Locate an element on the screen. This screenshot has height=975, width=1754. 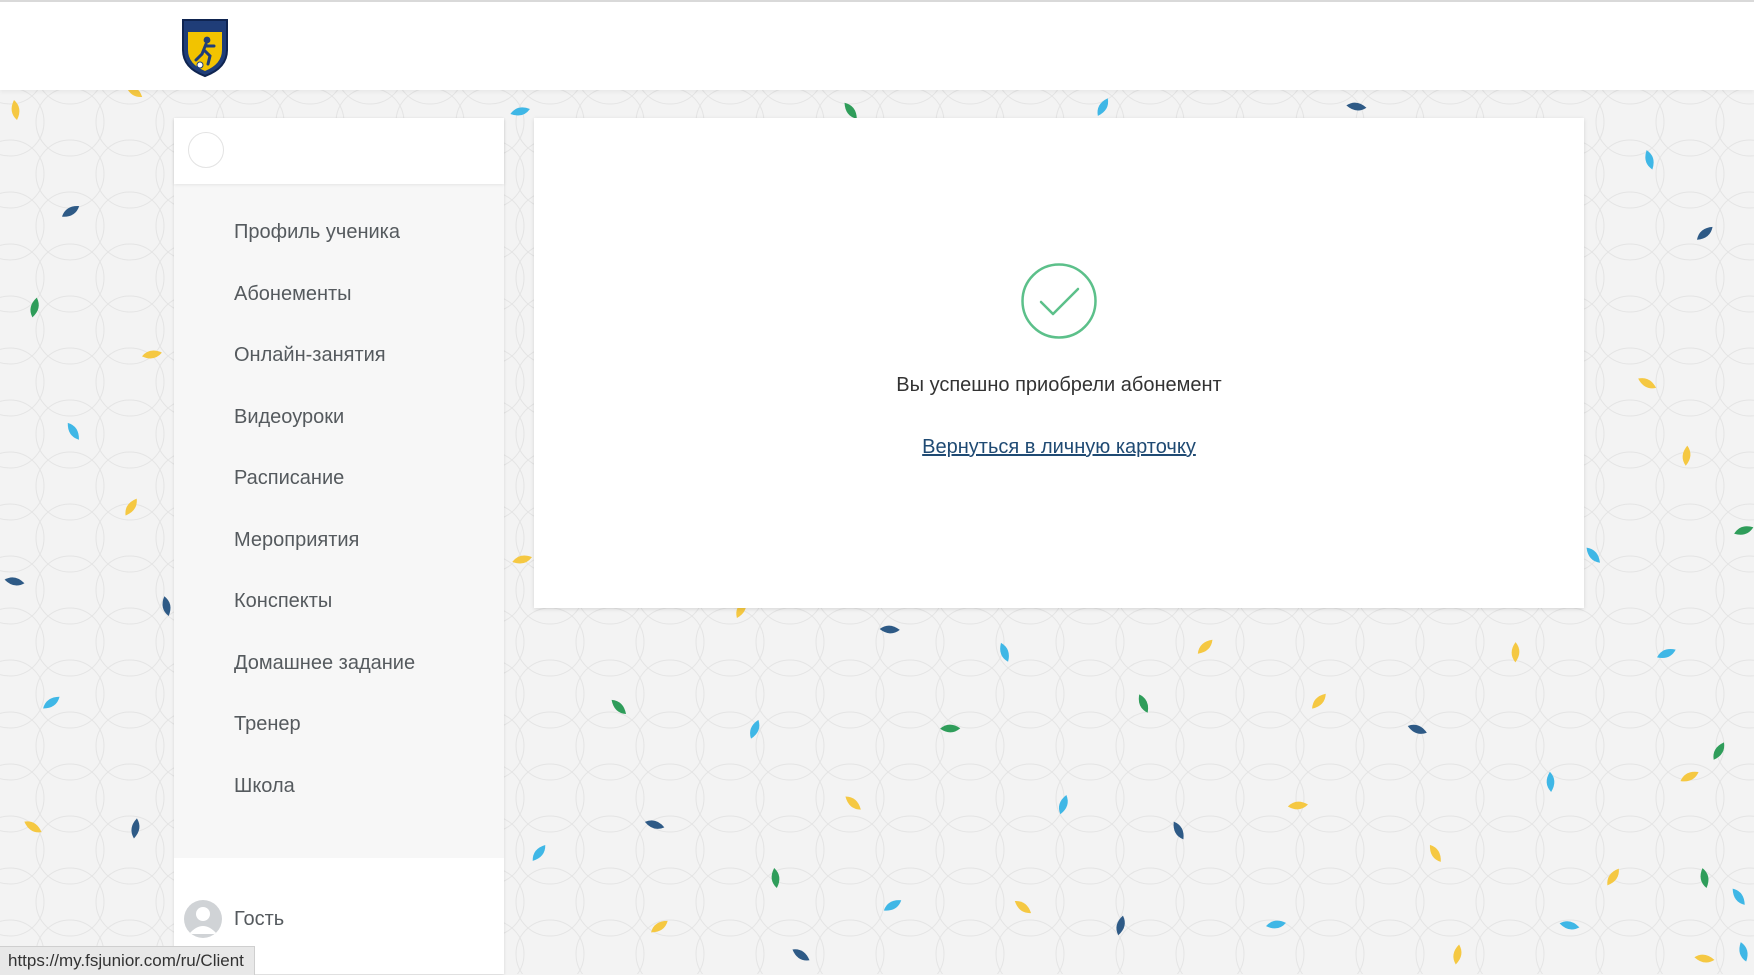
success-message: Вы успешно приобрели абонемент is located at coordinates (1059, 385).